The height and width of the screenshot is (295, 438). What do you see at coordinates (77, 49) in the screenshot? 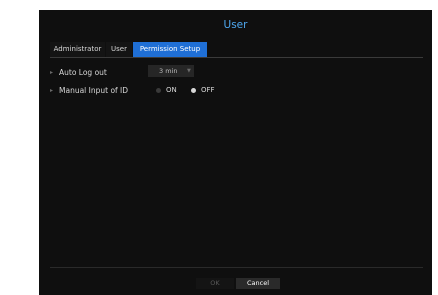
I see `tab-administrator: Administrator` at bounding box center [77, 49].